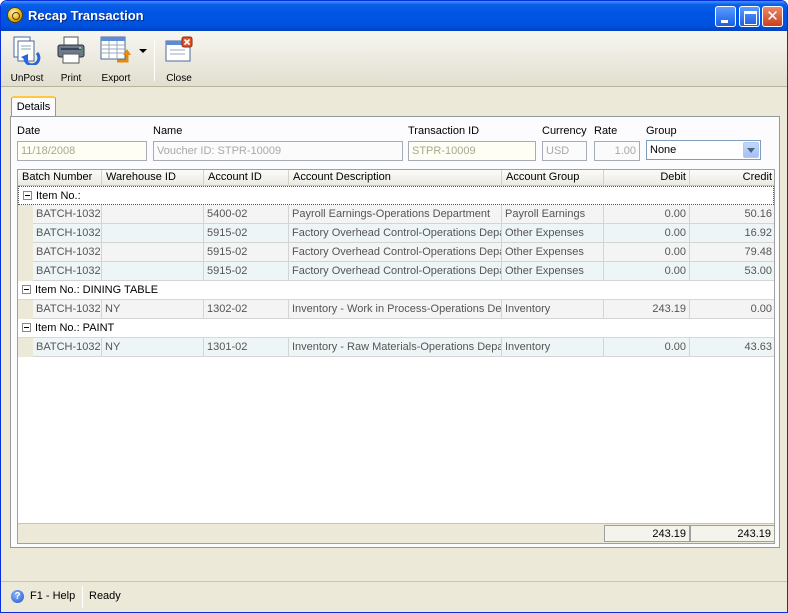 This screenshot has height=613, width=788. What do you see at coordinates (179, 78) in the screenshot?
I see `close-label: Close` at bounding box center [179, 78].